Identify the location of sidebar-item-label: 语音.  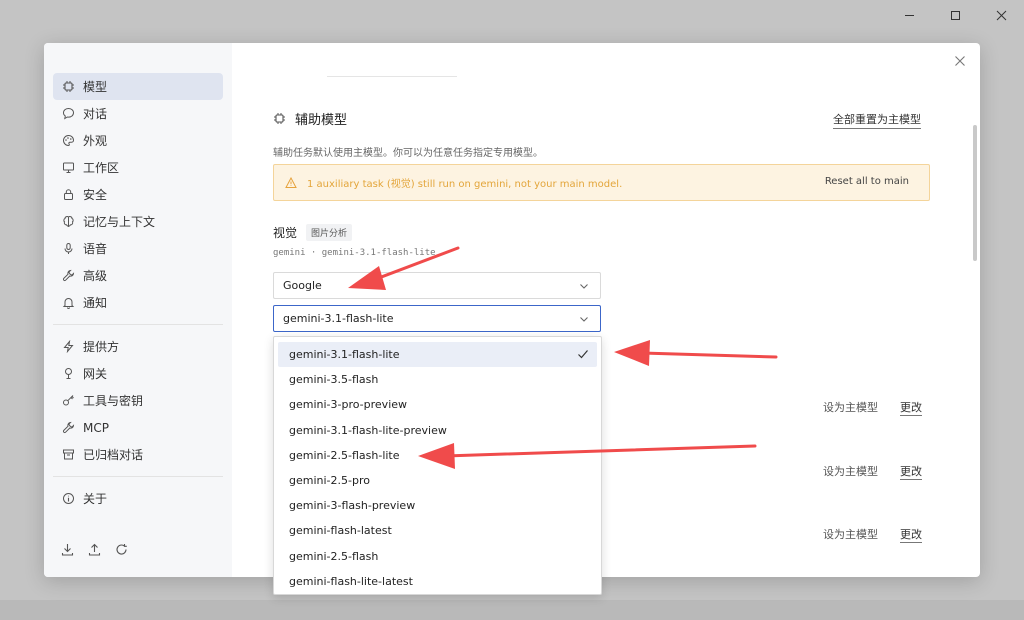
(95, 249).